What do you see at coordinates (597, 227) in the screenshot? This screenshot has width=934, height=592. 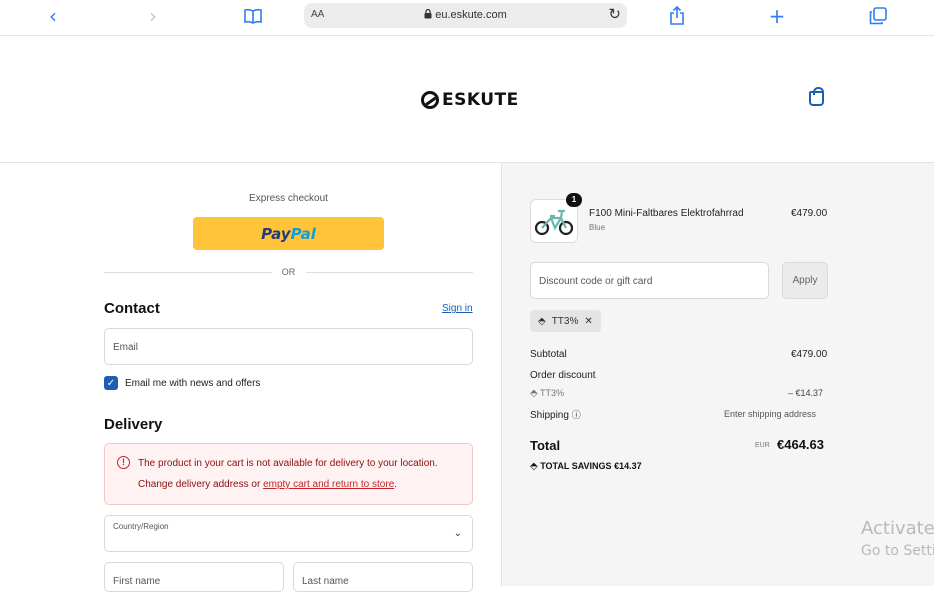 I see `product-variant: Blue` at bounding box center [597, 227].